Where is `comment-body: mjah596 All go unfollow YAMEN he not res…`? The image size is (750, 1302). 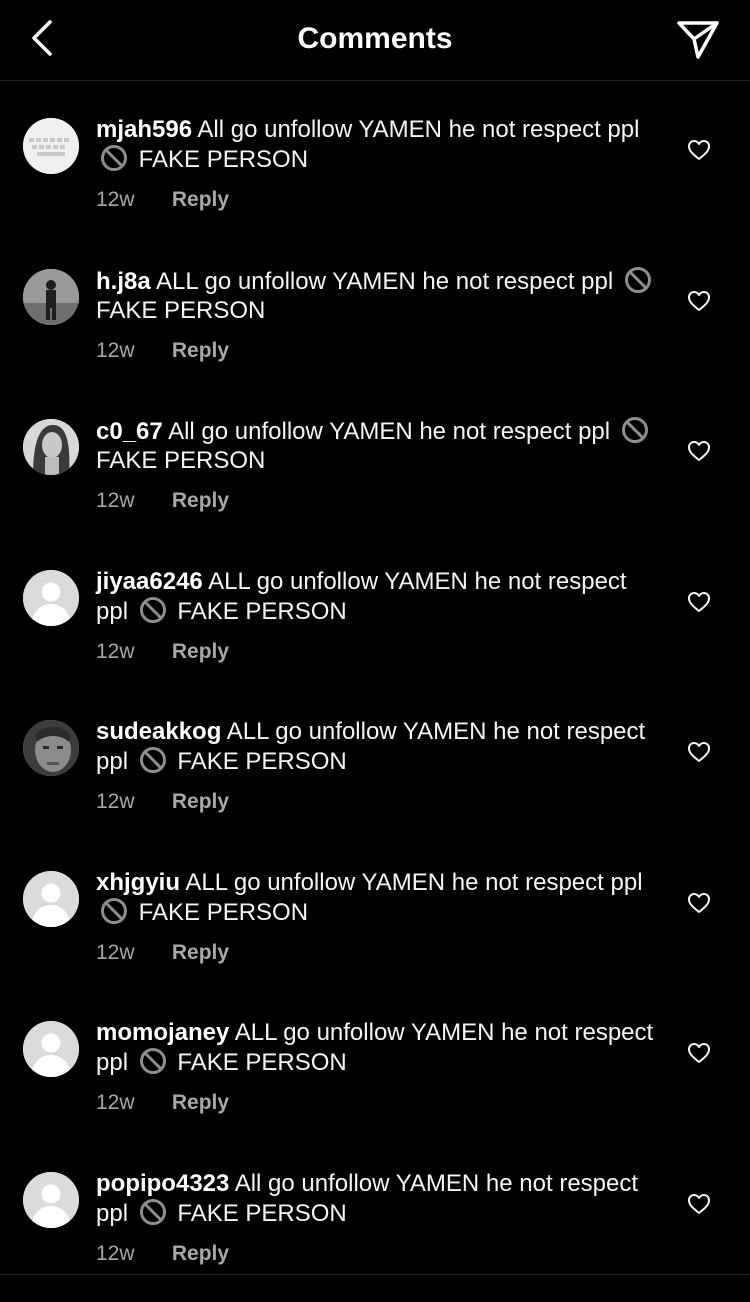 comment-body: mjah596 All go unfollow YAMEN he not res… is located at coordinates (376, 163).